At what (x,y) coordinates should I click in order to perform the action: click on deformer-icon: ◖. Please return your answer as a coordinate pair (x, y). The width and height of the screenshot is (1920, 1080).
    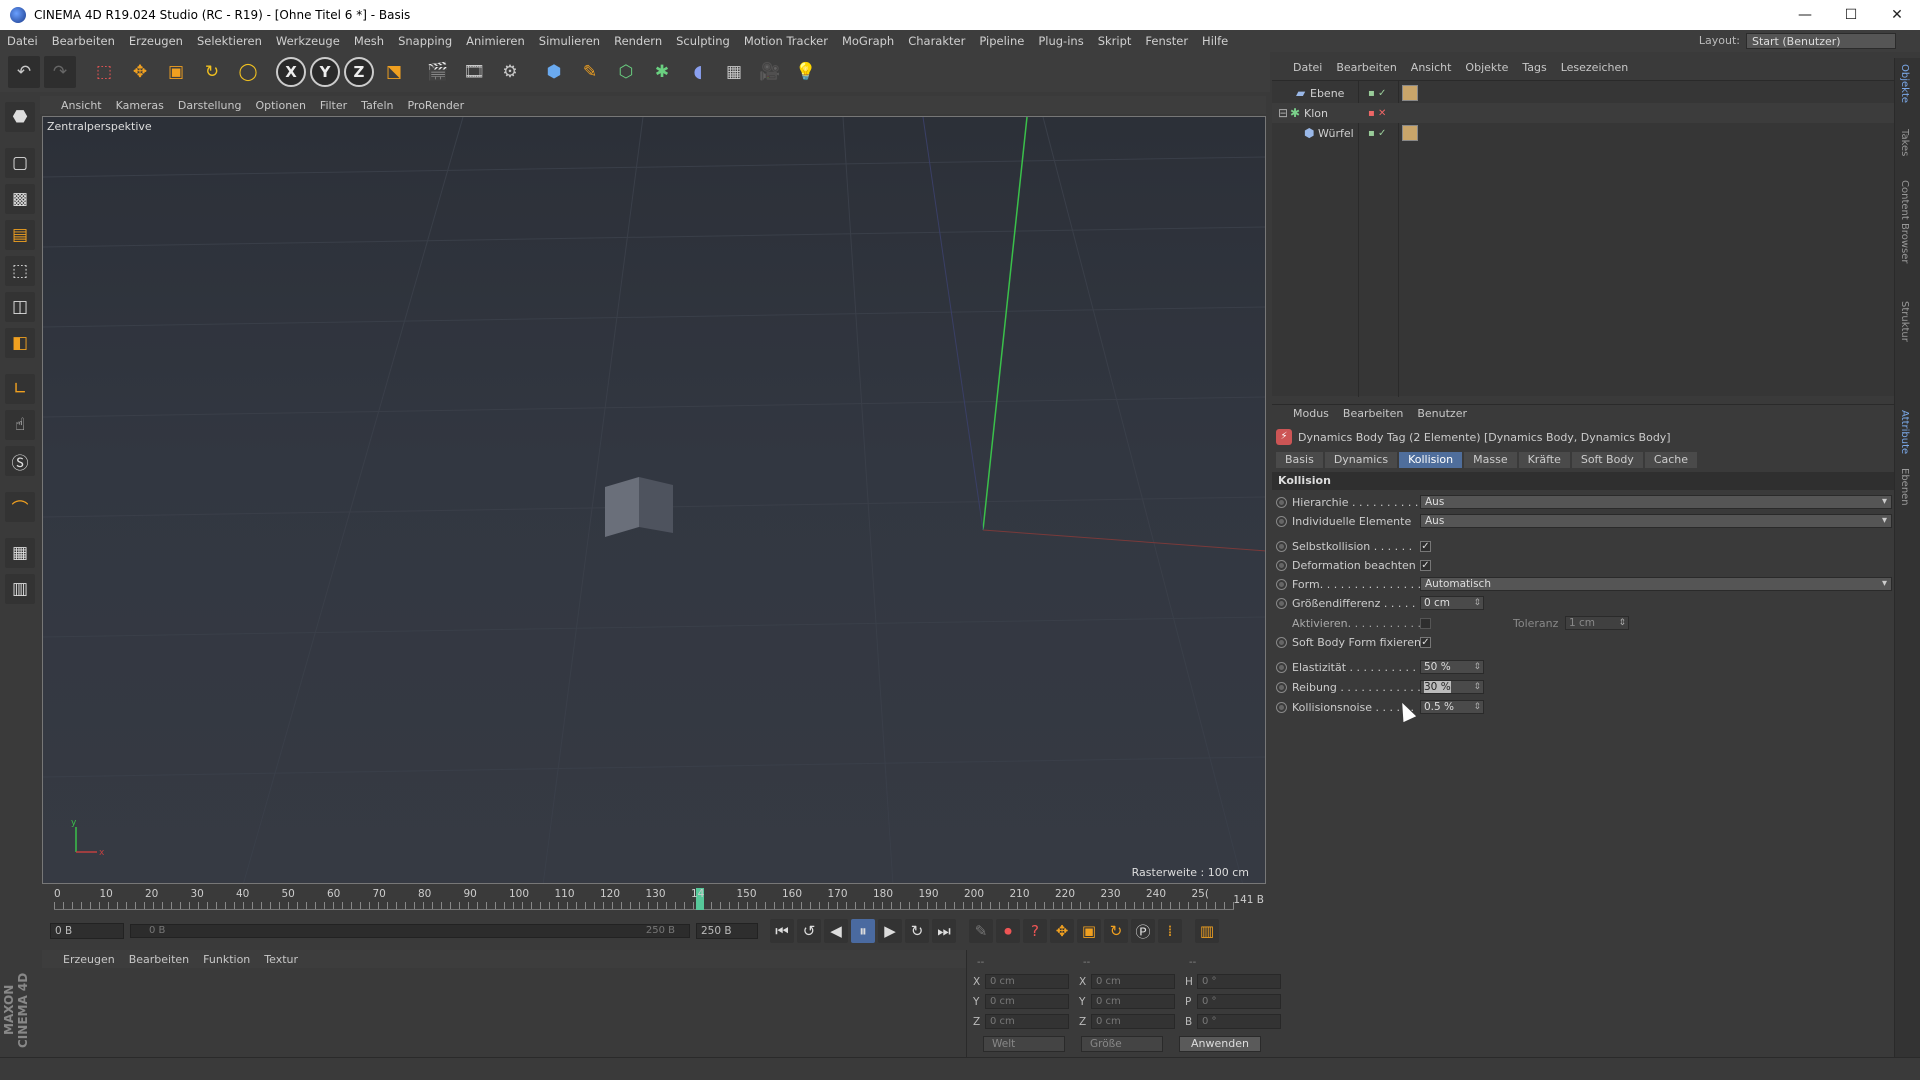
    Looking at the image, I should click on (698, 72).